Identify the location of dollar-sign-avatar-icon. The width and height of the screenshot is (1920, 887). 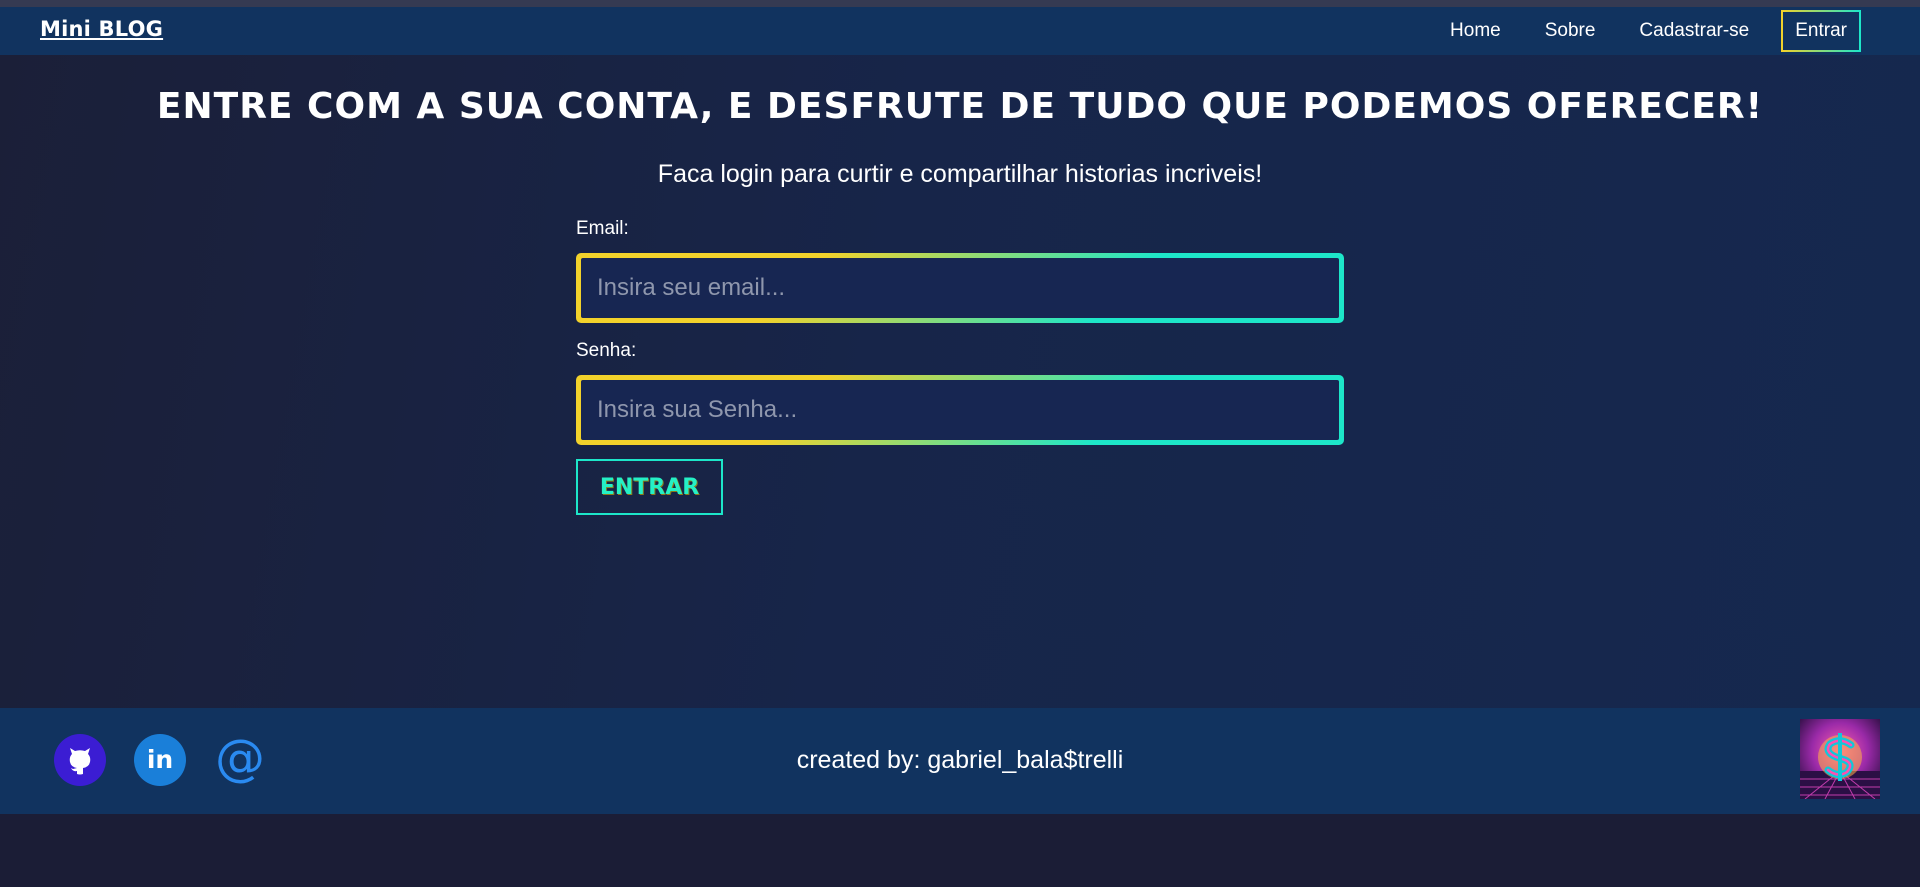
(1840, 759).